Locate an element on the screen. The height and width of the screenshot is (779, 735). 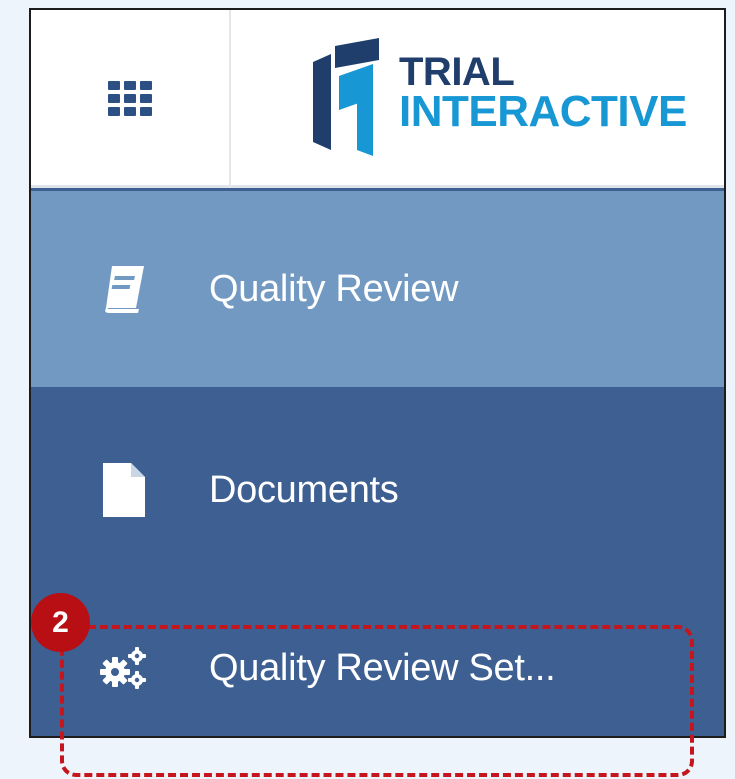
gears-icon is located at coordinates (124, 668).